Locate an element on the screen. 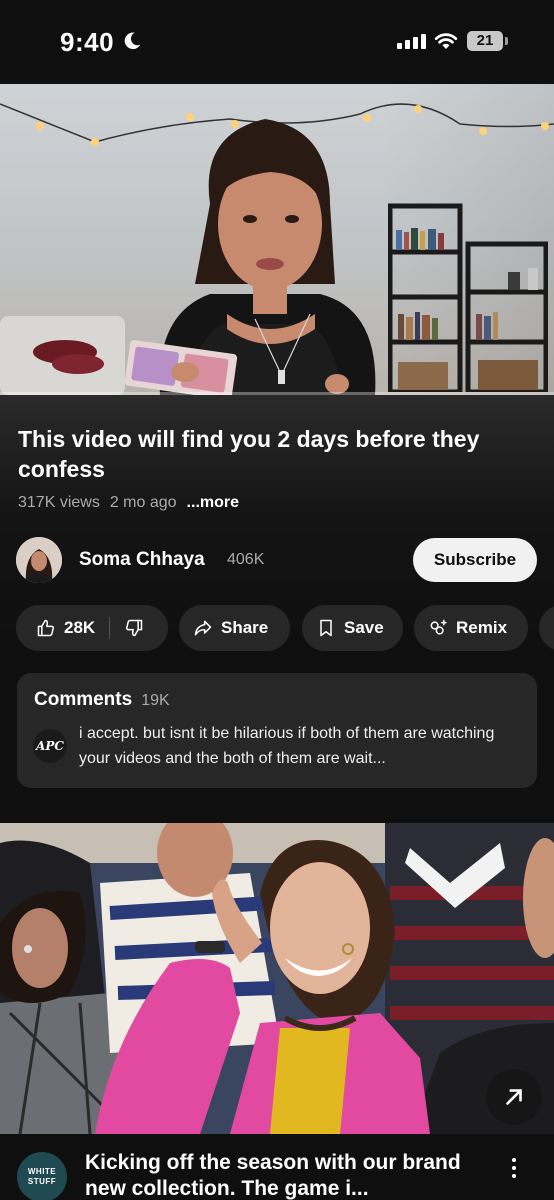  like-count: 28K is located at coordinates (79, 628).